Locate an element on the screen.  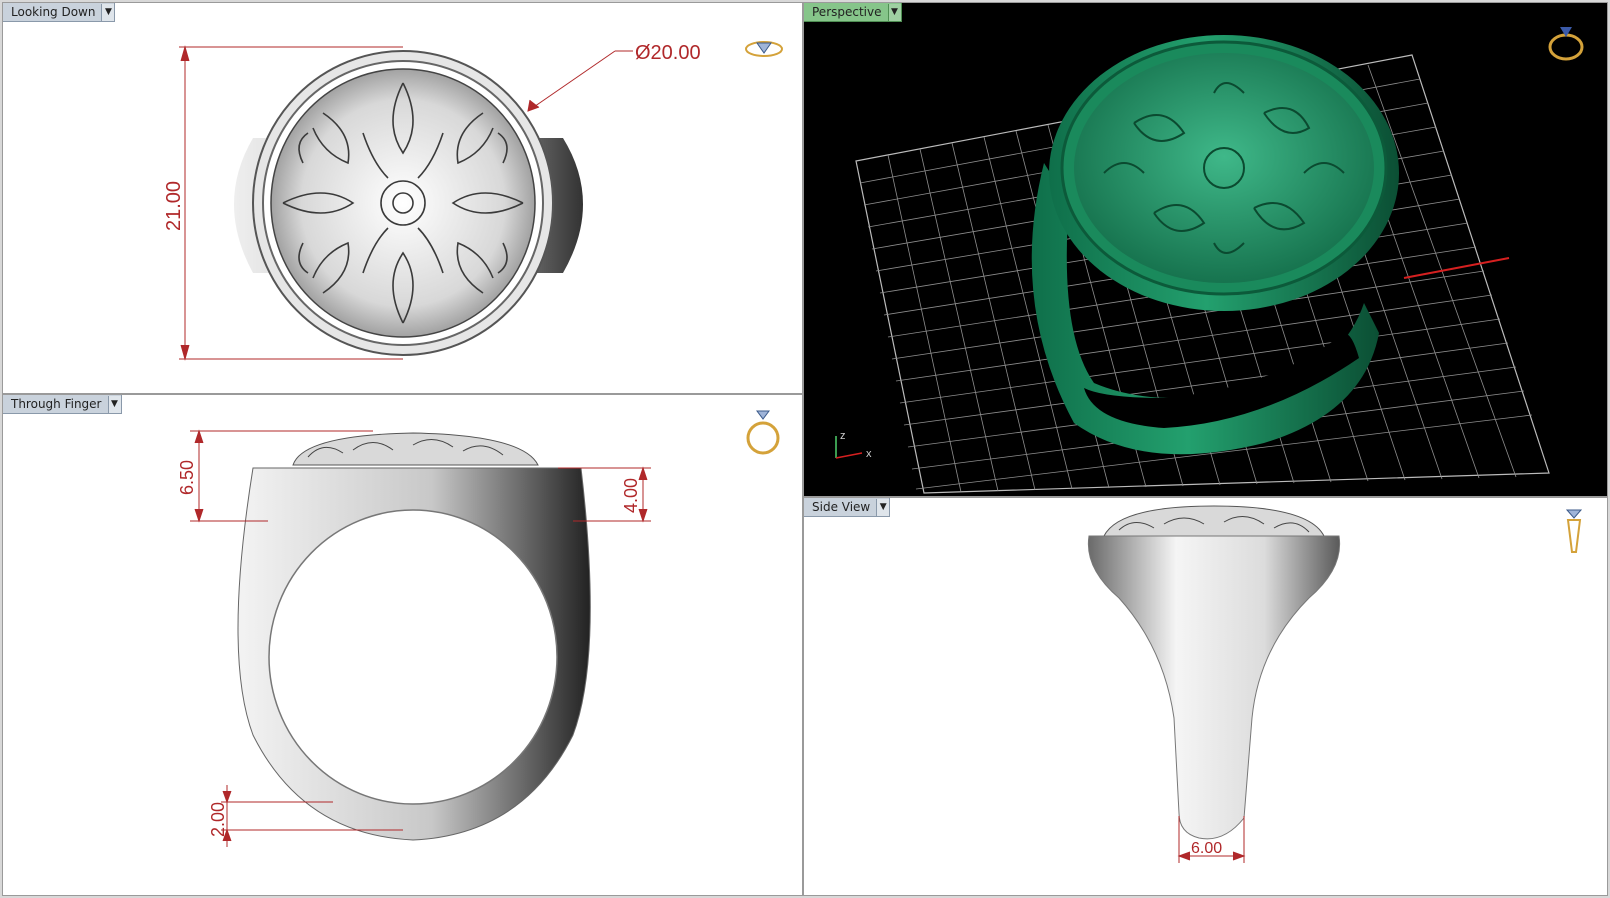
dimension-diameter-leader is located at coordinates (580, 81).